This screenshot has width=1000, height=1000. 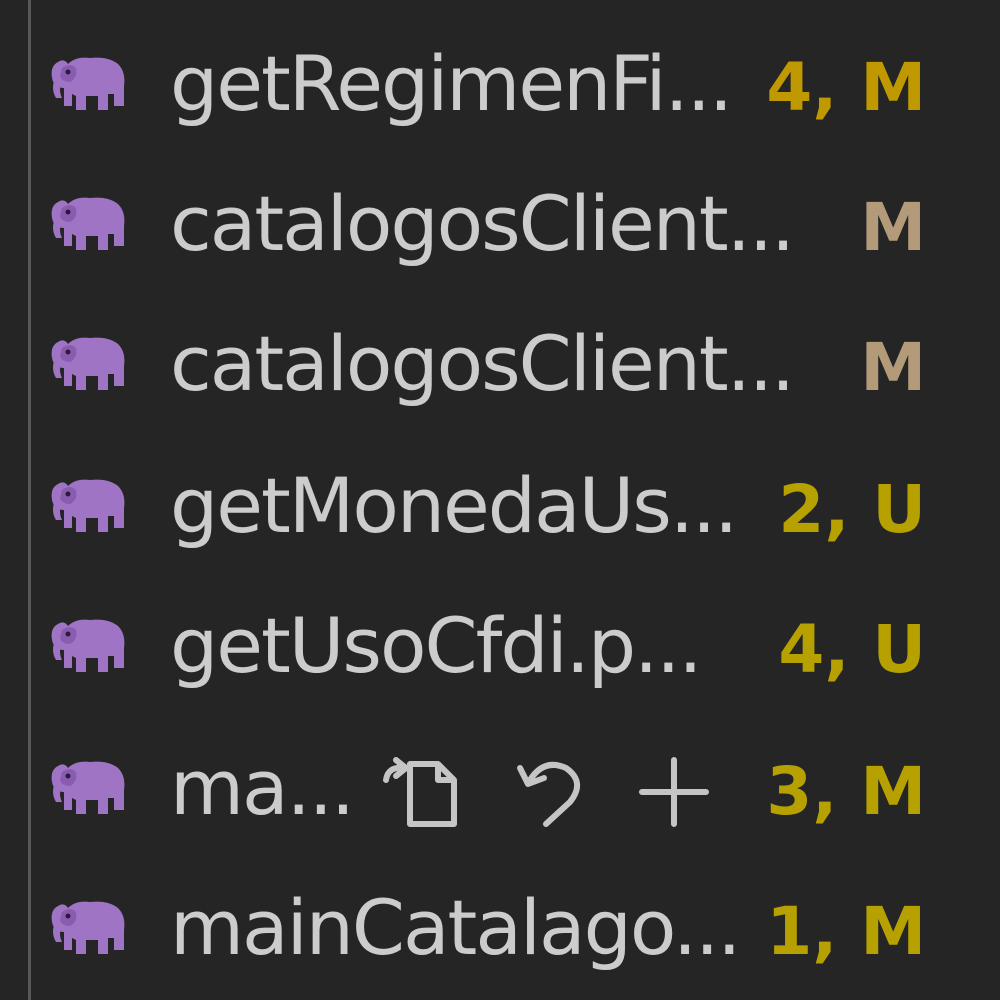 I want to click on status-badge: 3, M, so click(x=846, y=791).